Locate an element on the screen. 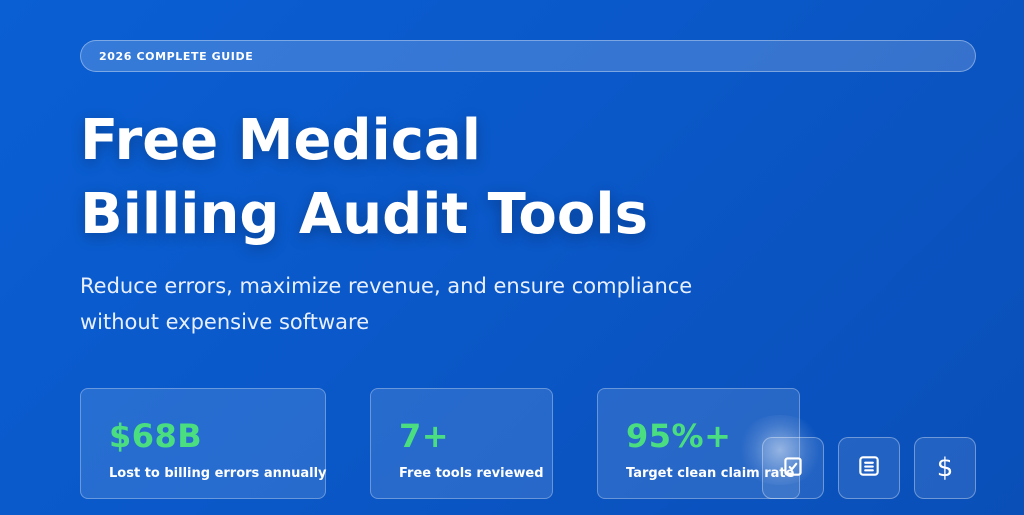 This screenshot has width=1024, height=515. stat-label: Target clean claim rate is located at coordinates (710, 473).